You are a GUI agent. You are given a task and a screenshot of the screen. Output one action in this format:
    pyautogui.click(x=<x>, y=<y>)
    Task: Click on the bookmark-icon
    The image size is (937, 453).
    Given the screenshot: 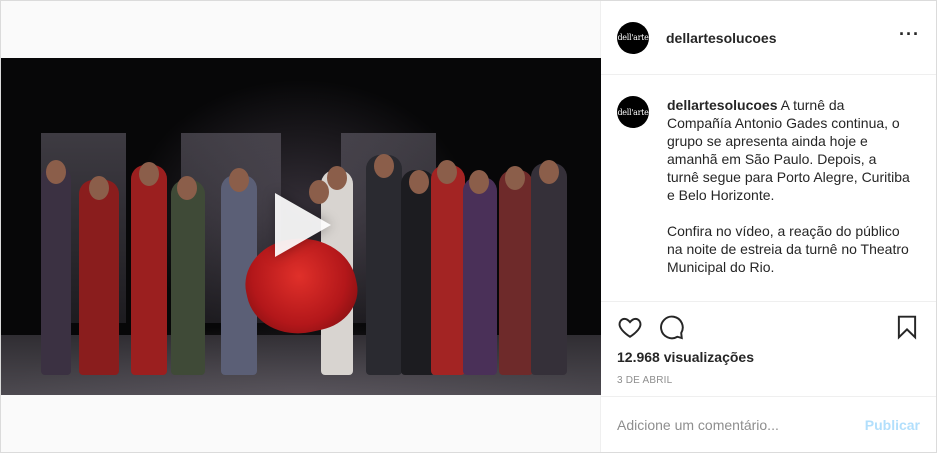 What is the action you would take?
    pyautogui.click(x=907, y=327)
    